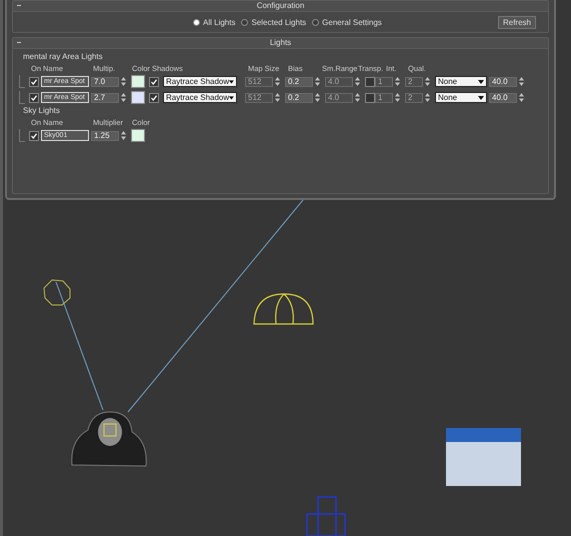  What do you see at coordinates (517, 22) in the screenshot?
I see `refresh-button: Refresh` at bounding box center [517, 22].